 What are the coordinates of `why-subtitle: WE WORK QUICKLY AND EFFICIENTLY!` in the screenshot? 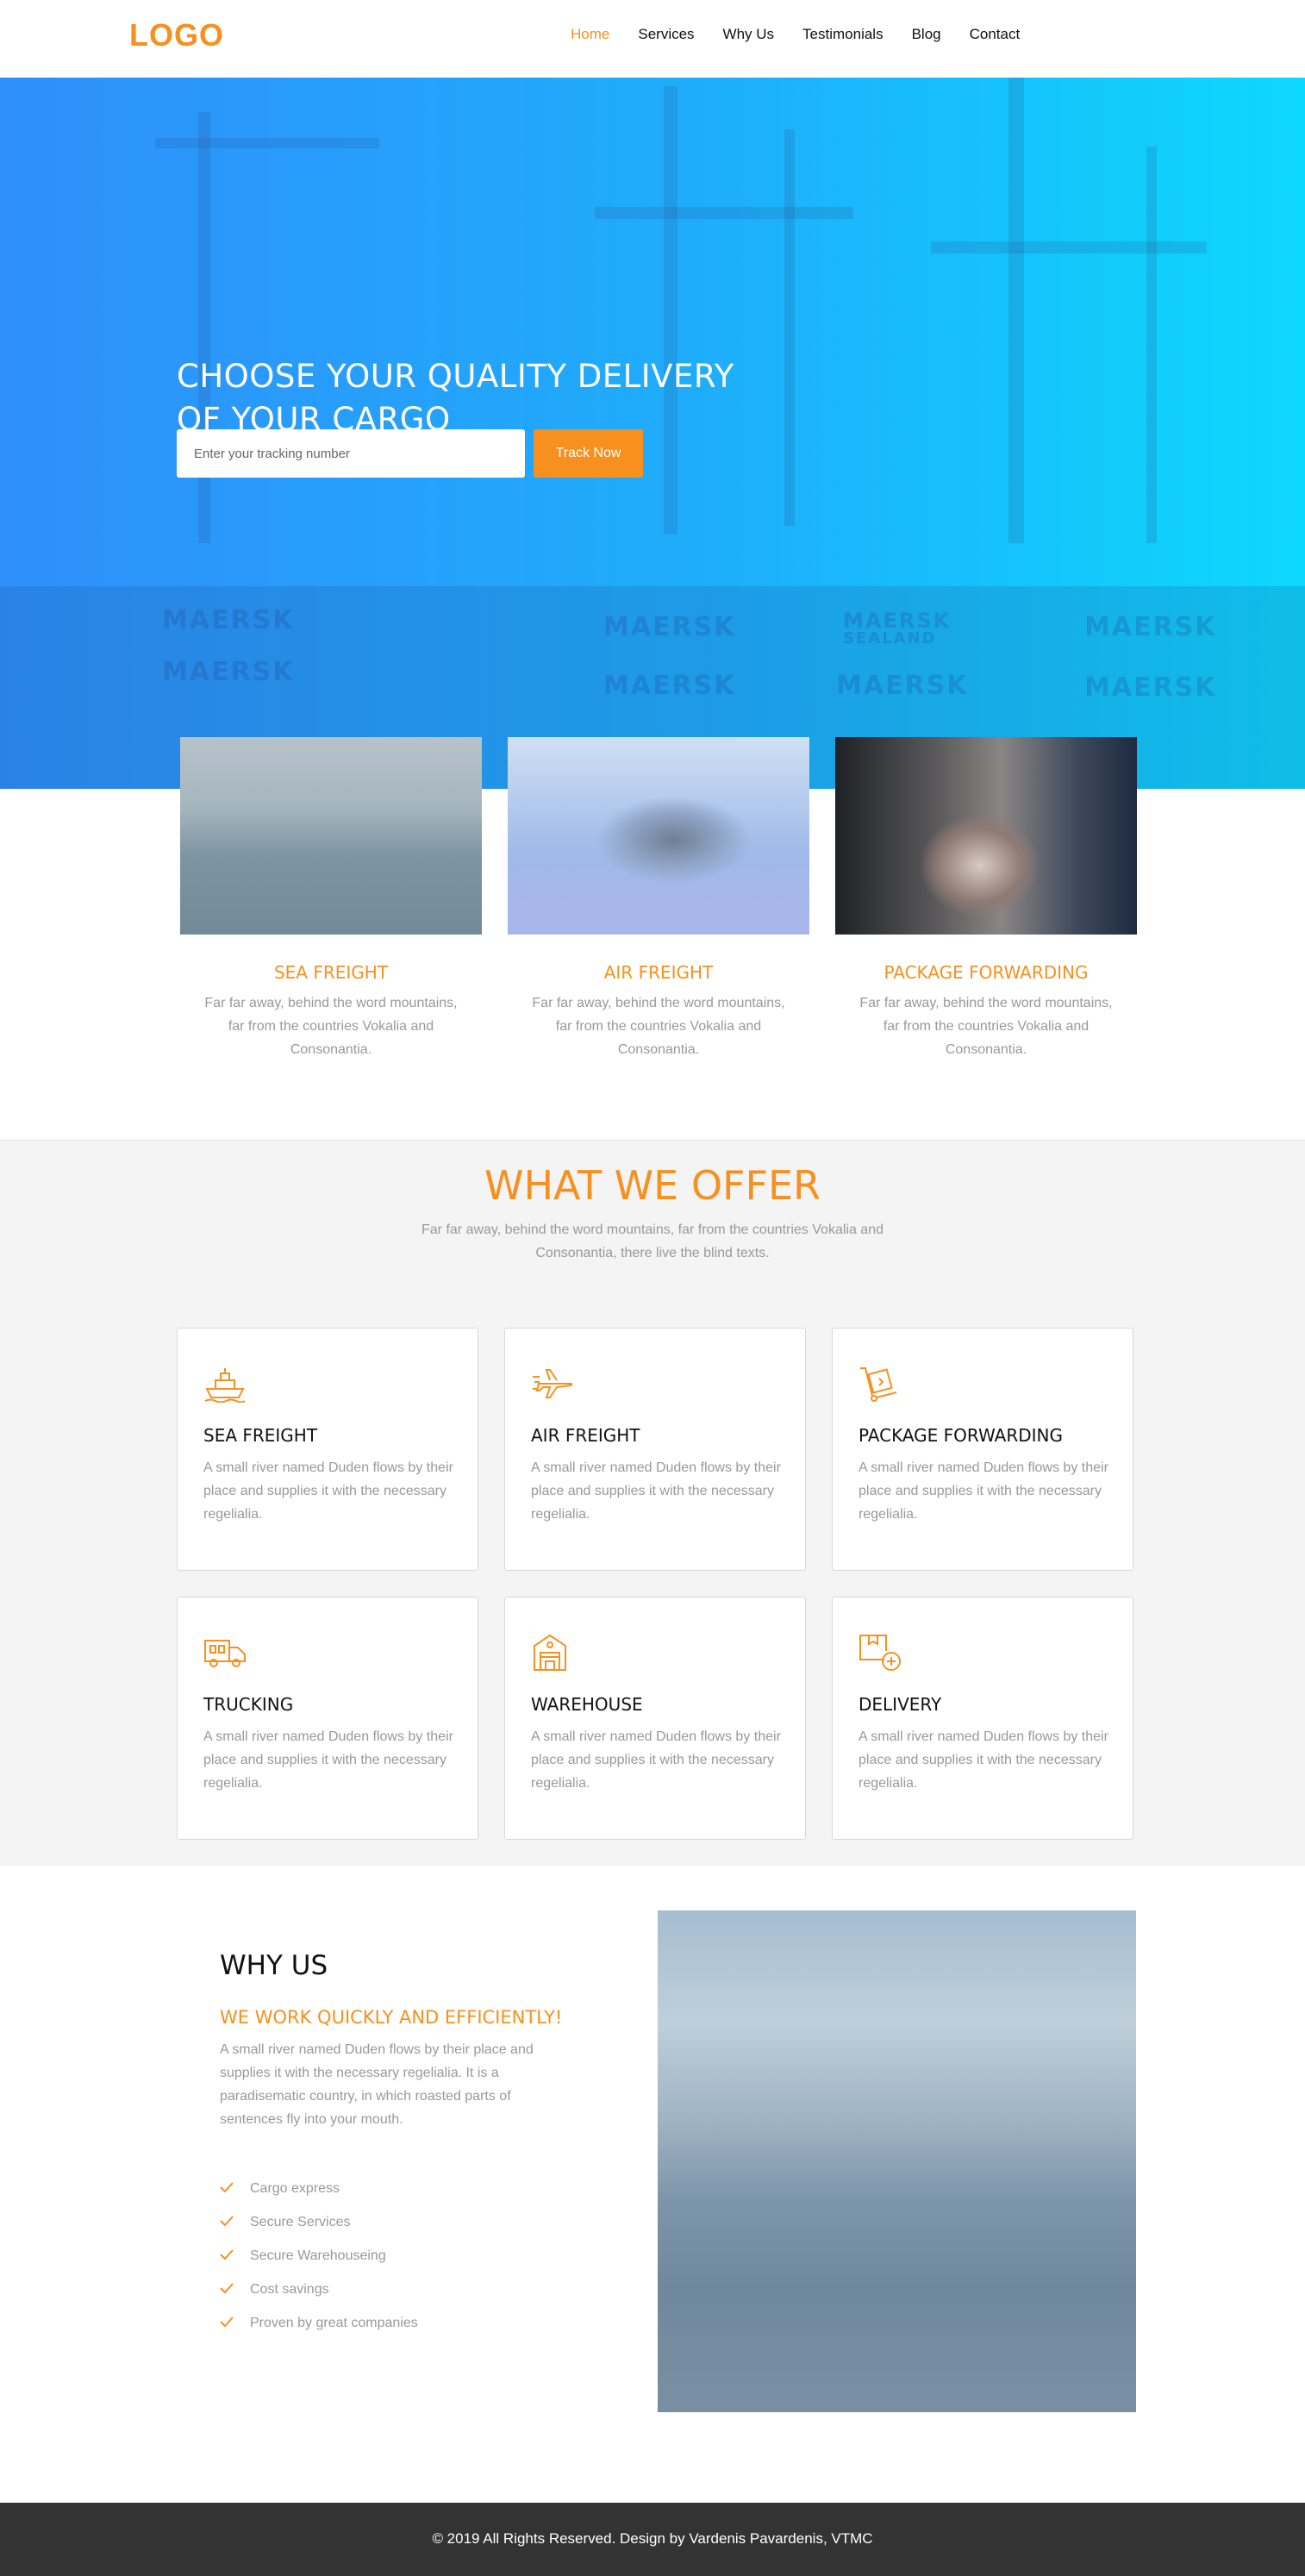 It's located at (391, 2017).